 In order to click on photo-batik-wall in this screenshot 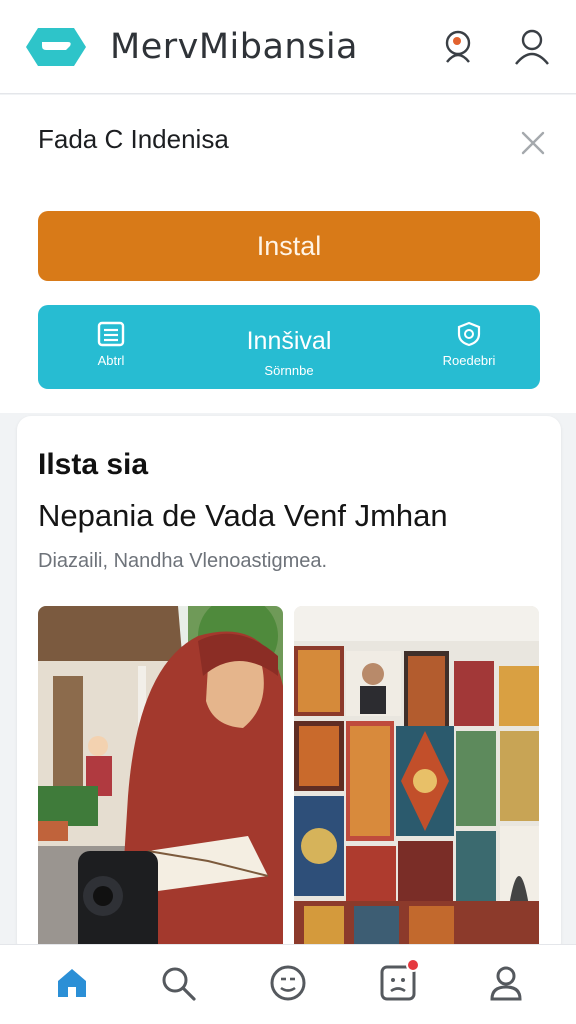, I will do `click(416, 781)`.